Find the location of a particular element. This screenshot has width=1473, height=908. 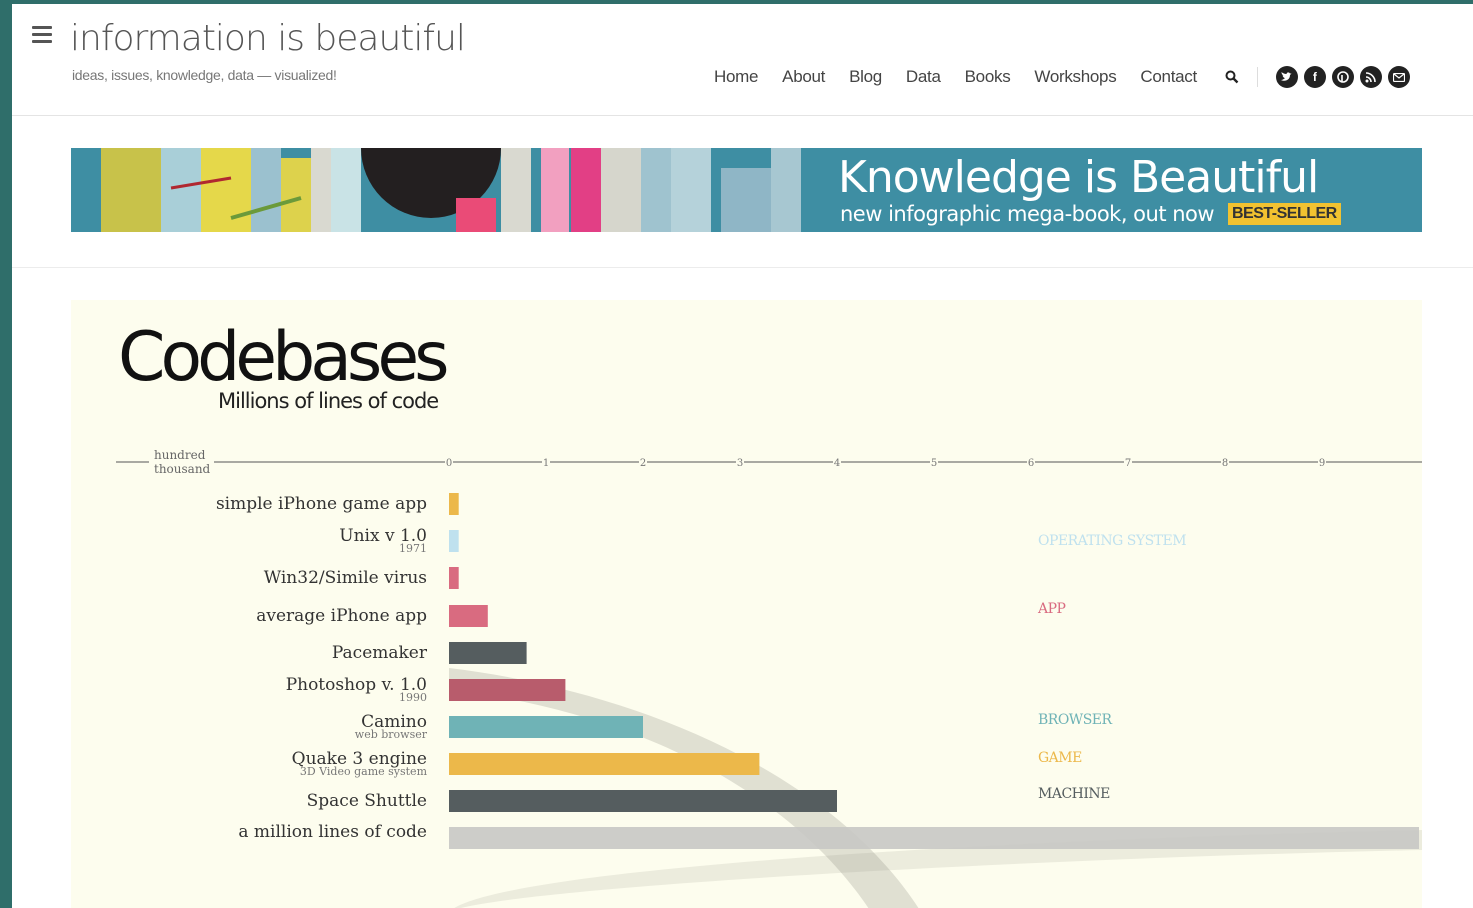

x-tick-label: 7 is located at coordinates (1128, 463).